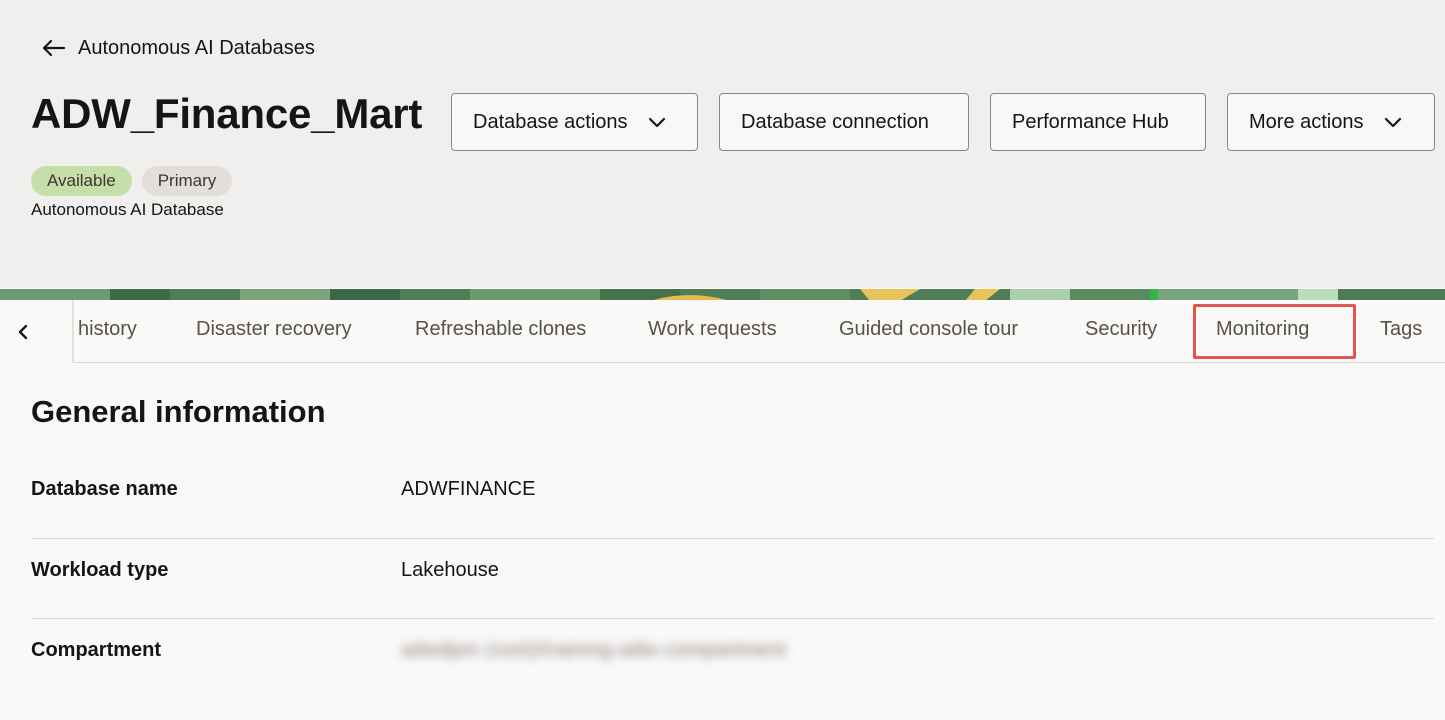  What do you see at coordinates (450, 570) in the screenshot?
I see `info-value: Lakehouse` at bounding box center [450, 570].